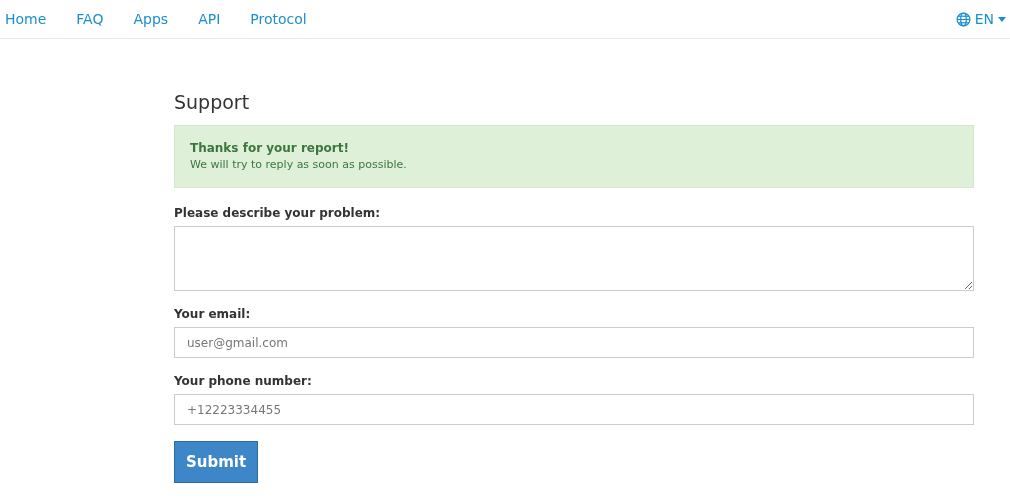  Describe the element at coordinates (216, 462) in the screenshot. I see `submit-button: Submit` at that location.